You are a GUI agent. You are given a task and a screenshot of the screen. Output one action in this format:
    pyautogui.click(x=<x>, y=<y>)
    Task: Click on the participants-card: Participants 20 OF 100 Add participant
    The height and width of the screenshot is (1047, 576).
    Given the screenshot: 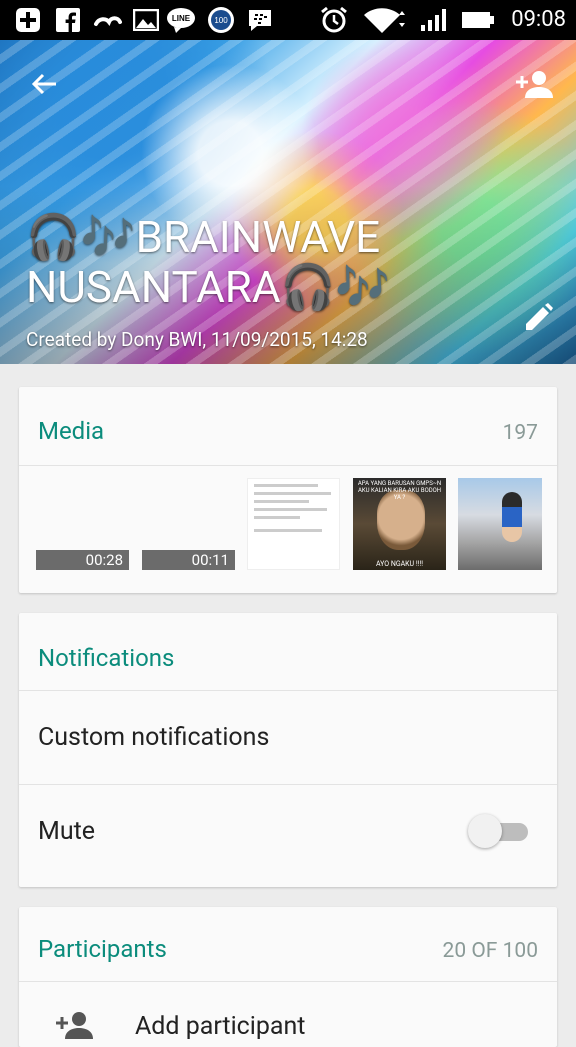 What is the action you would take?
    pyautogui.click(x=288, y=977)
    